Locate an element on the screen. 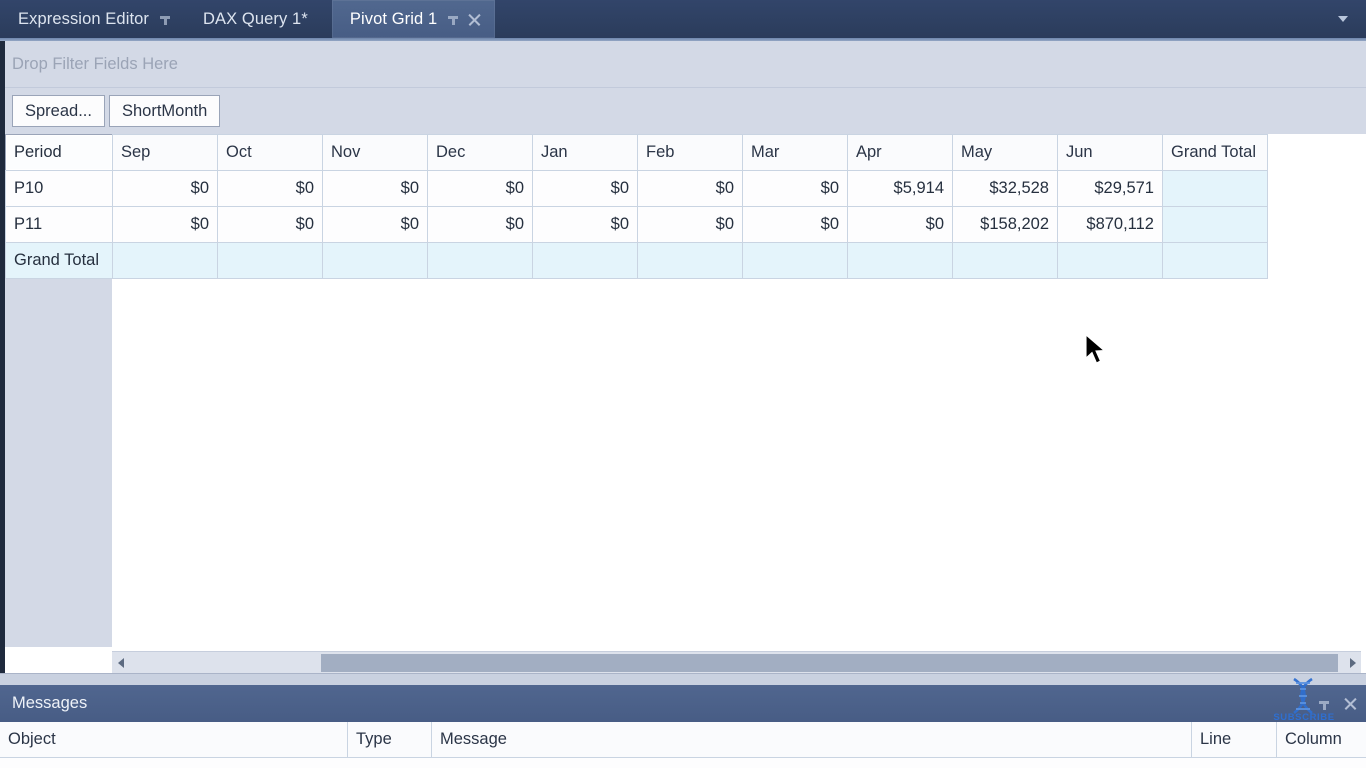 This screenshot has width=1366, height=768. column-header-may: May is located at coordinates (1005, 152).